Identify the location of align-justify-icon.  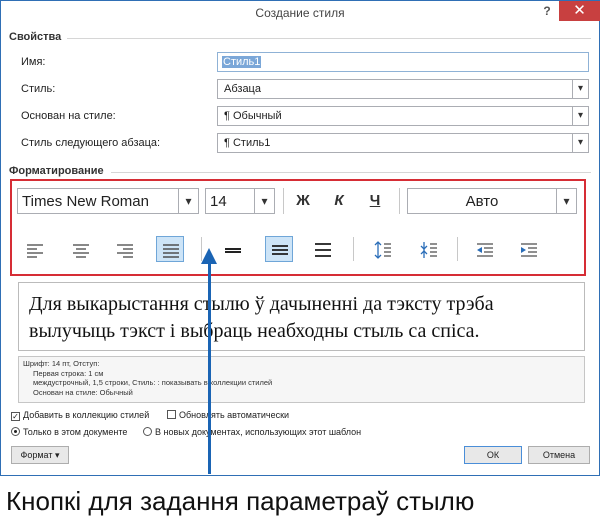
(171, 251).